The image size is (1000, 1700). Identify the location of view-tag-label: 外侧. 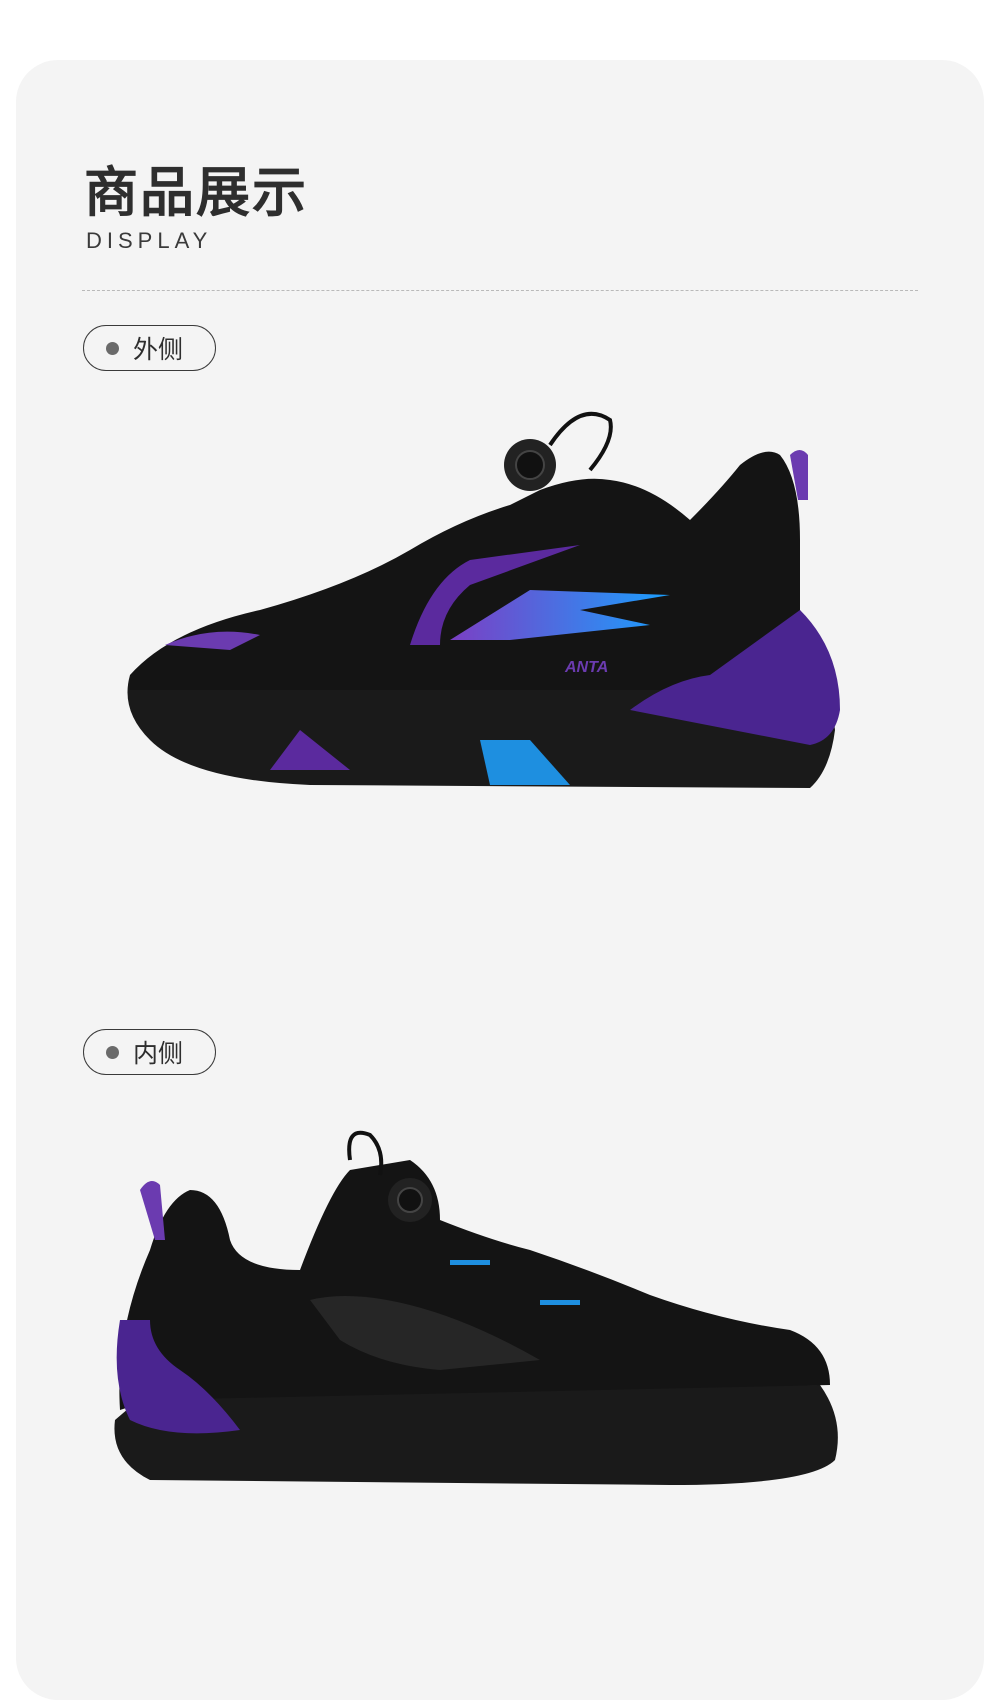
(158, 349).